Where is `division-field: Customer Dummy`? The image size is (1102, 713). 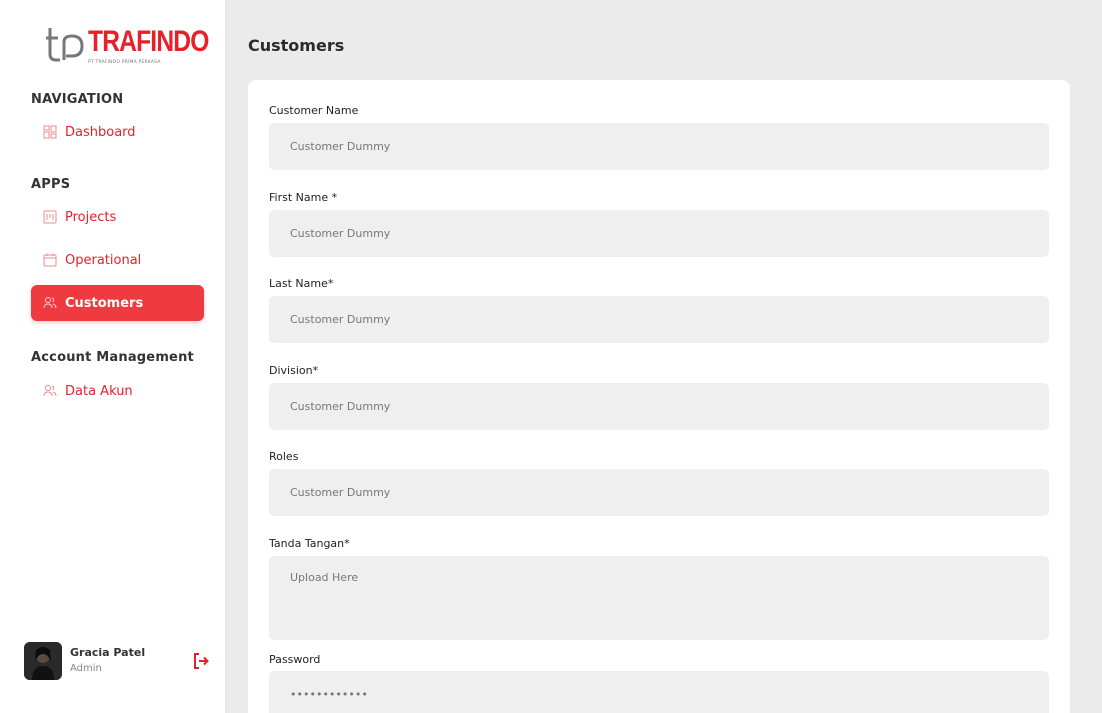 division-field: Customer Dummy is located at coordinates (659, 406).